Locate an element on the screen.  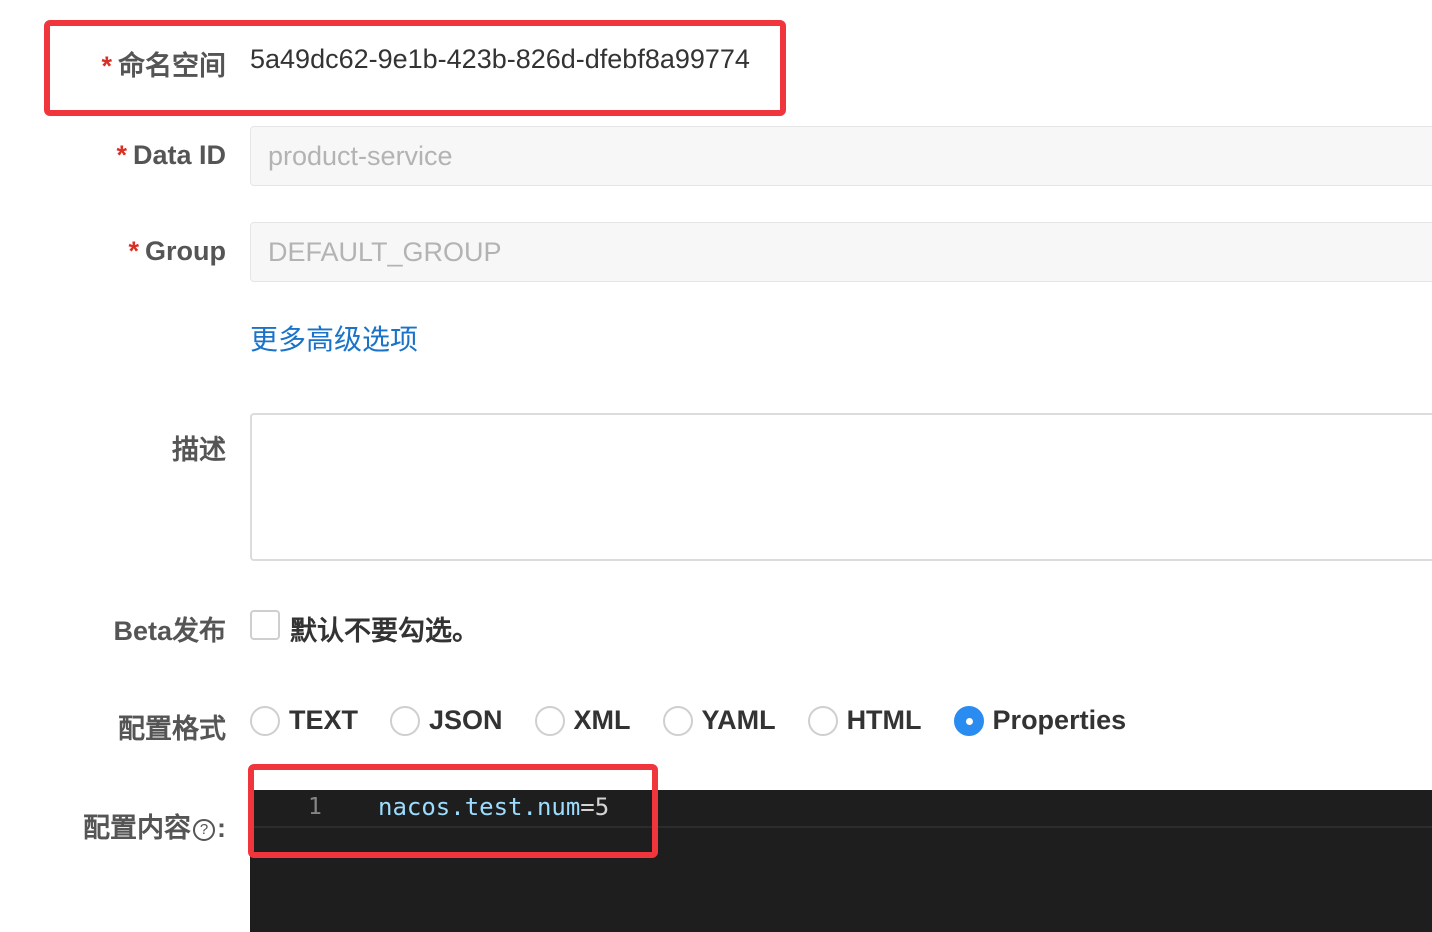
data-id-label-text: Data ID is located at coordinates (179, 155).